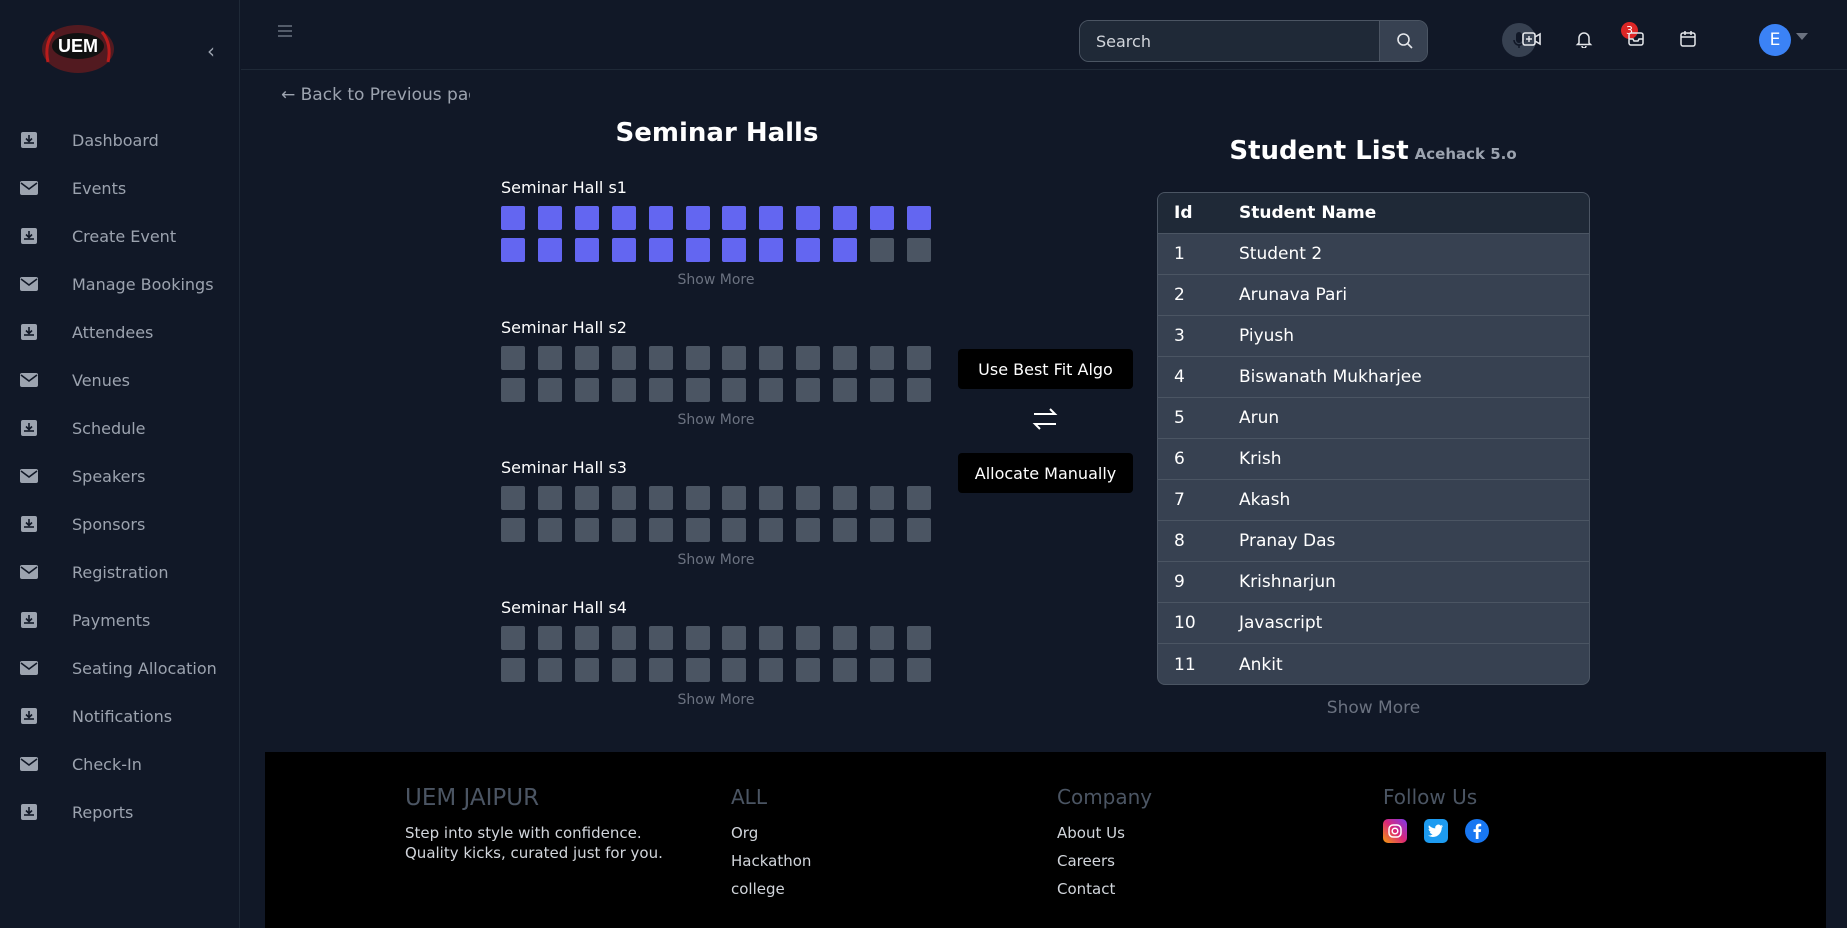 The width and height of the screenshot is (1847, 928). What do you see at coordinates (1373, 708) in the screenshot?
I see `student-list-show-more: Show More` at bounding box center [1373, 708].